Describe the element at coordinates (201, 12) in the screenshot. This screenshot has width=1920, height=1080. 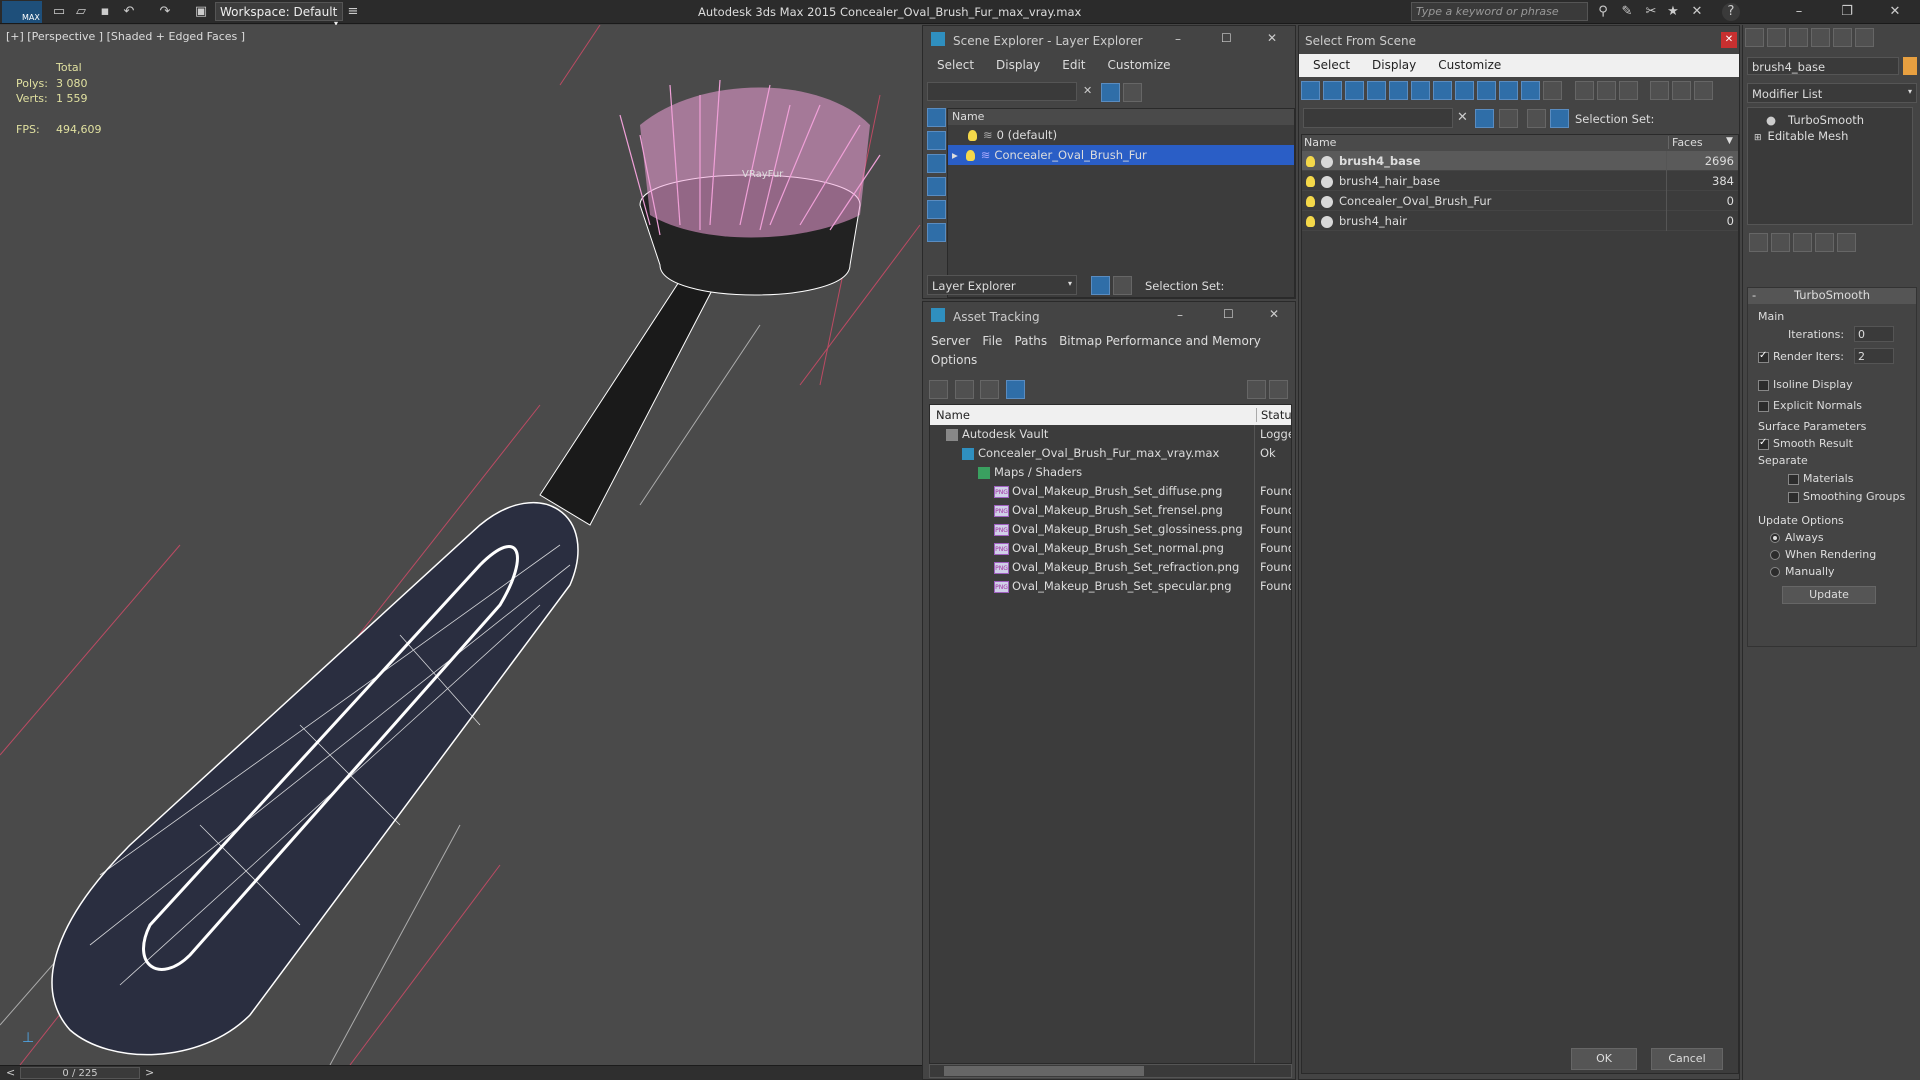
I see `project-icon: ▣` at that location.